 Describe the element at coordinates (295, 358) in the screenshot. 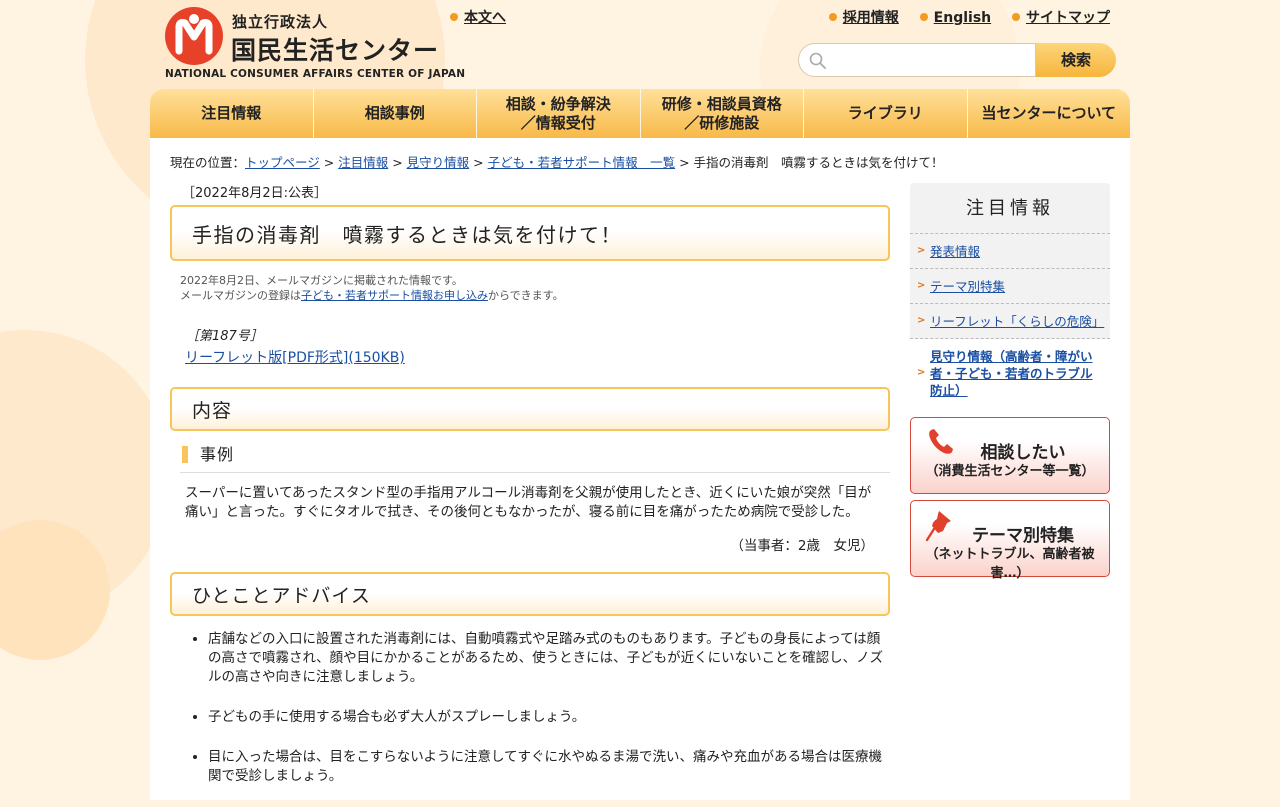

I see `leaflet-pdf-link: リーフレット版[PDF形式](150KB)` at that location.